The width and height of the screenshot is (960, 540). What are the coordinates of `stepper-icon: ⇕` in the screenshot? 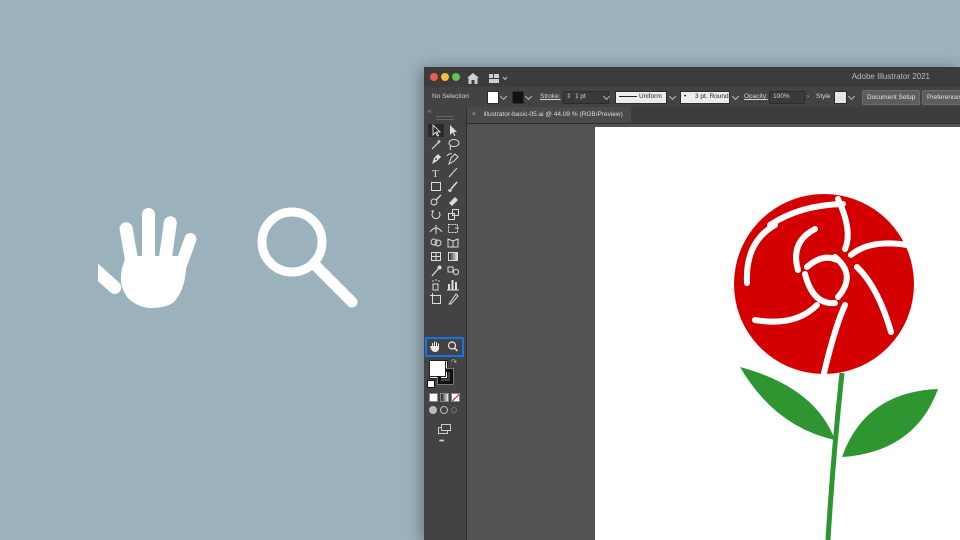 It's located at (568, 97).